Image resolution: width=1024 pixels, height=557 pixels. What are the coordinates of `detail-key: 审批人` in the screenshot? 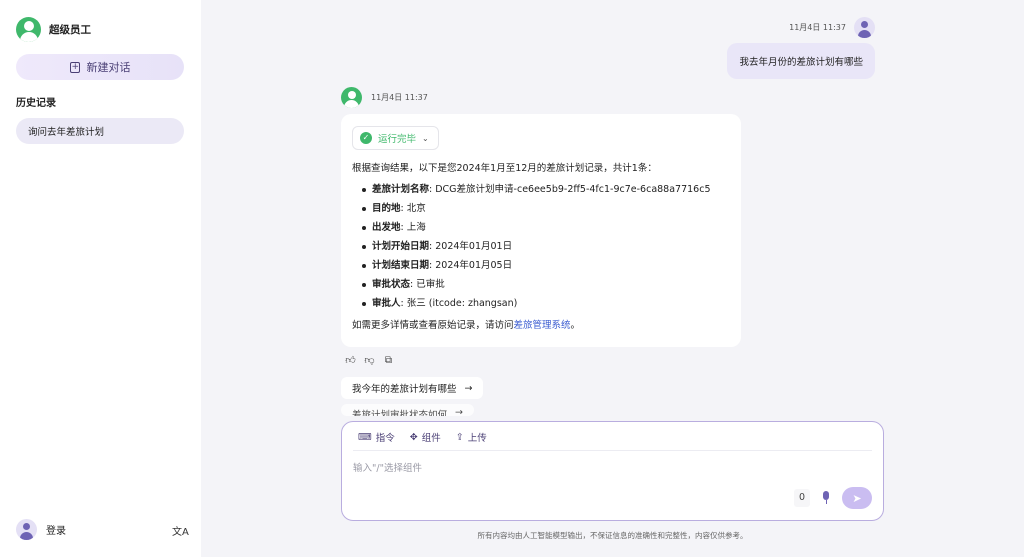 It's located at (386, 303).